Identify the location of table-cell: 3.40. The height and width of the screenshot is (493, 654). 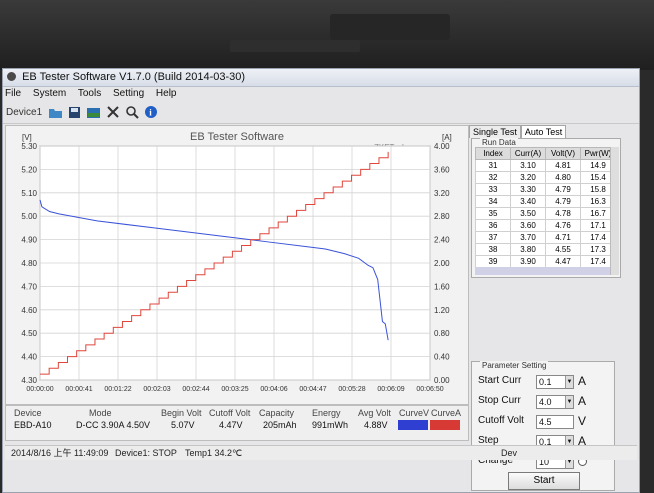
(528, 201).